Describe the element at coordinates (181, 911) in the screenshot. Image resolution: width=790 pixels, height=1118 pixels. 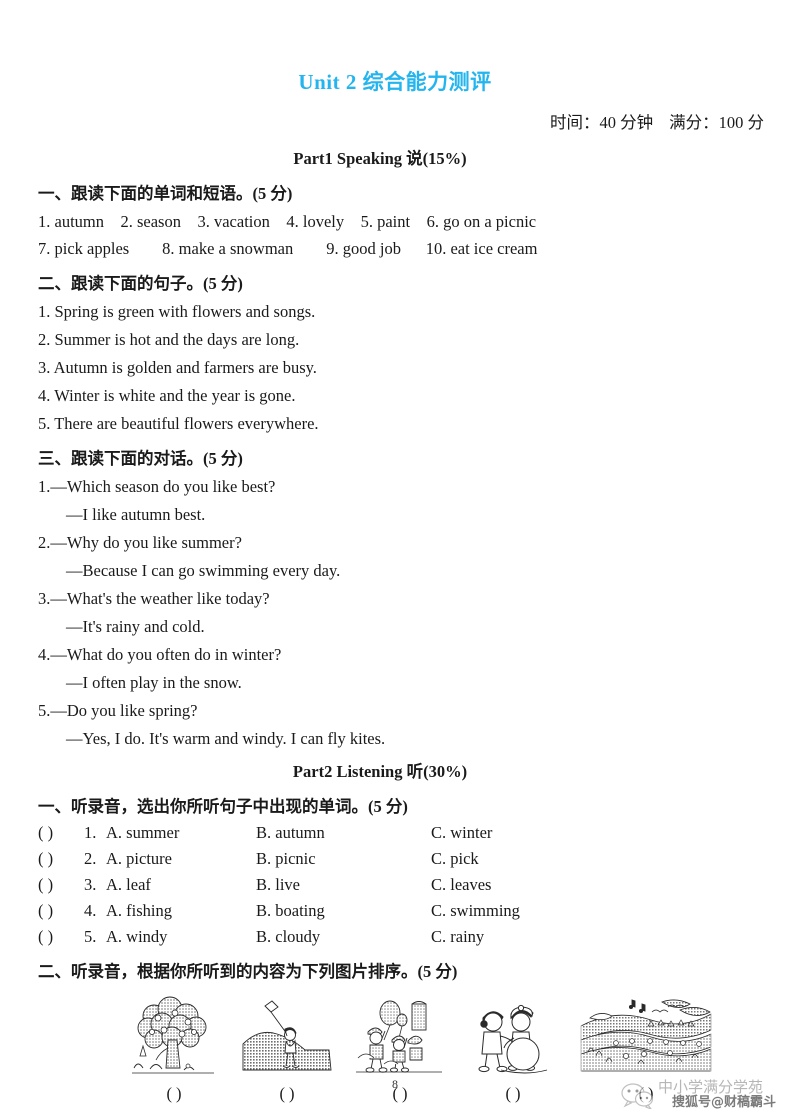
I see `option-a: A. fishing` at that location.